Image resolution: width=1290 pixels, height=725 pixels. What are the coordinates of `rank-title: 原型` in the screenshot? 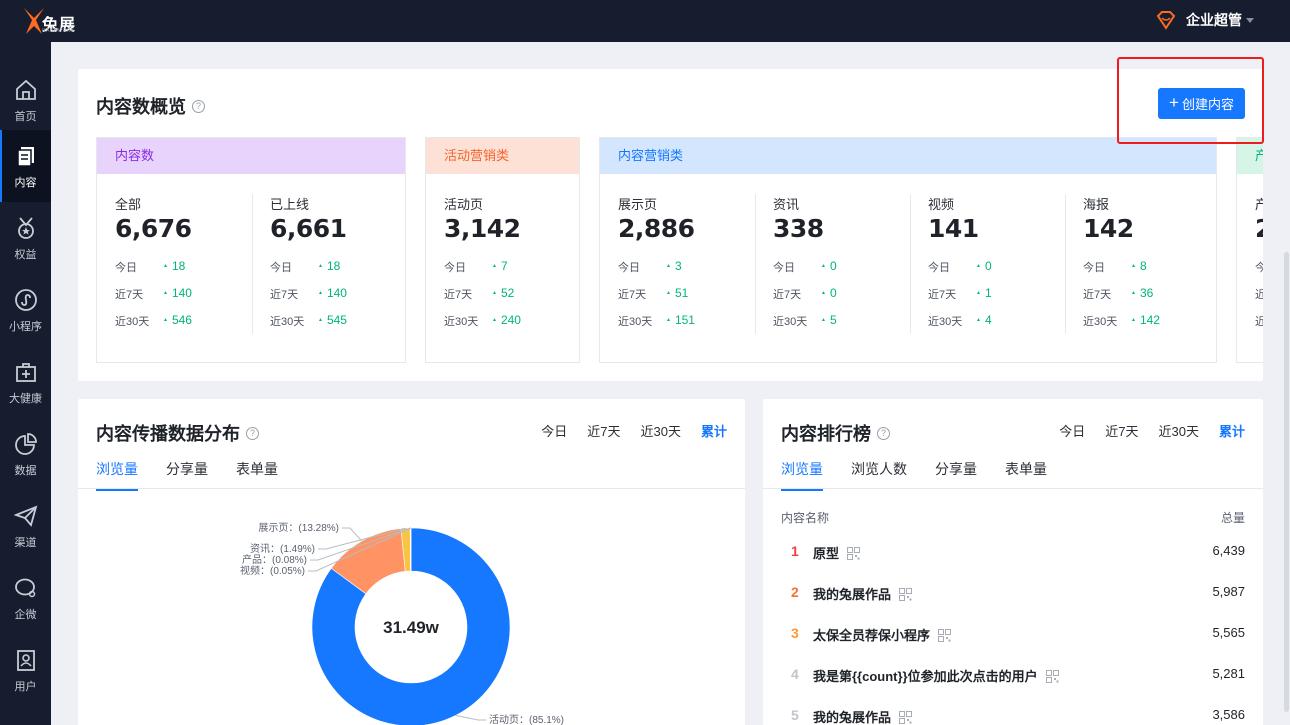 It's located at (826, 553).